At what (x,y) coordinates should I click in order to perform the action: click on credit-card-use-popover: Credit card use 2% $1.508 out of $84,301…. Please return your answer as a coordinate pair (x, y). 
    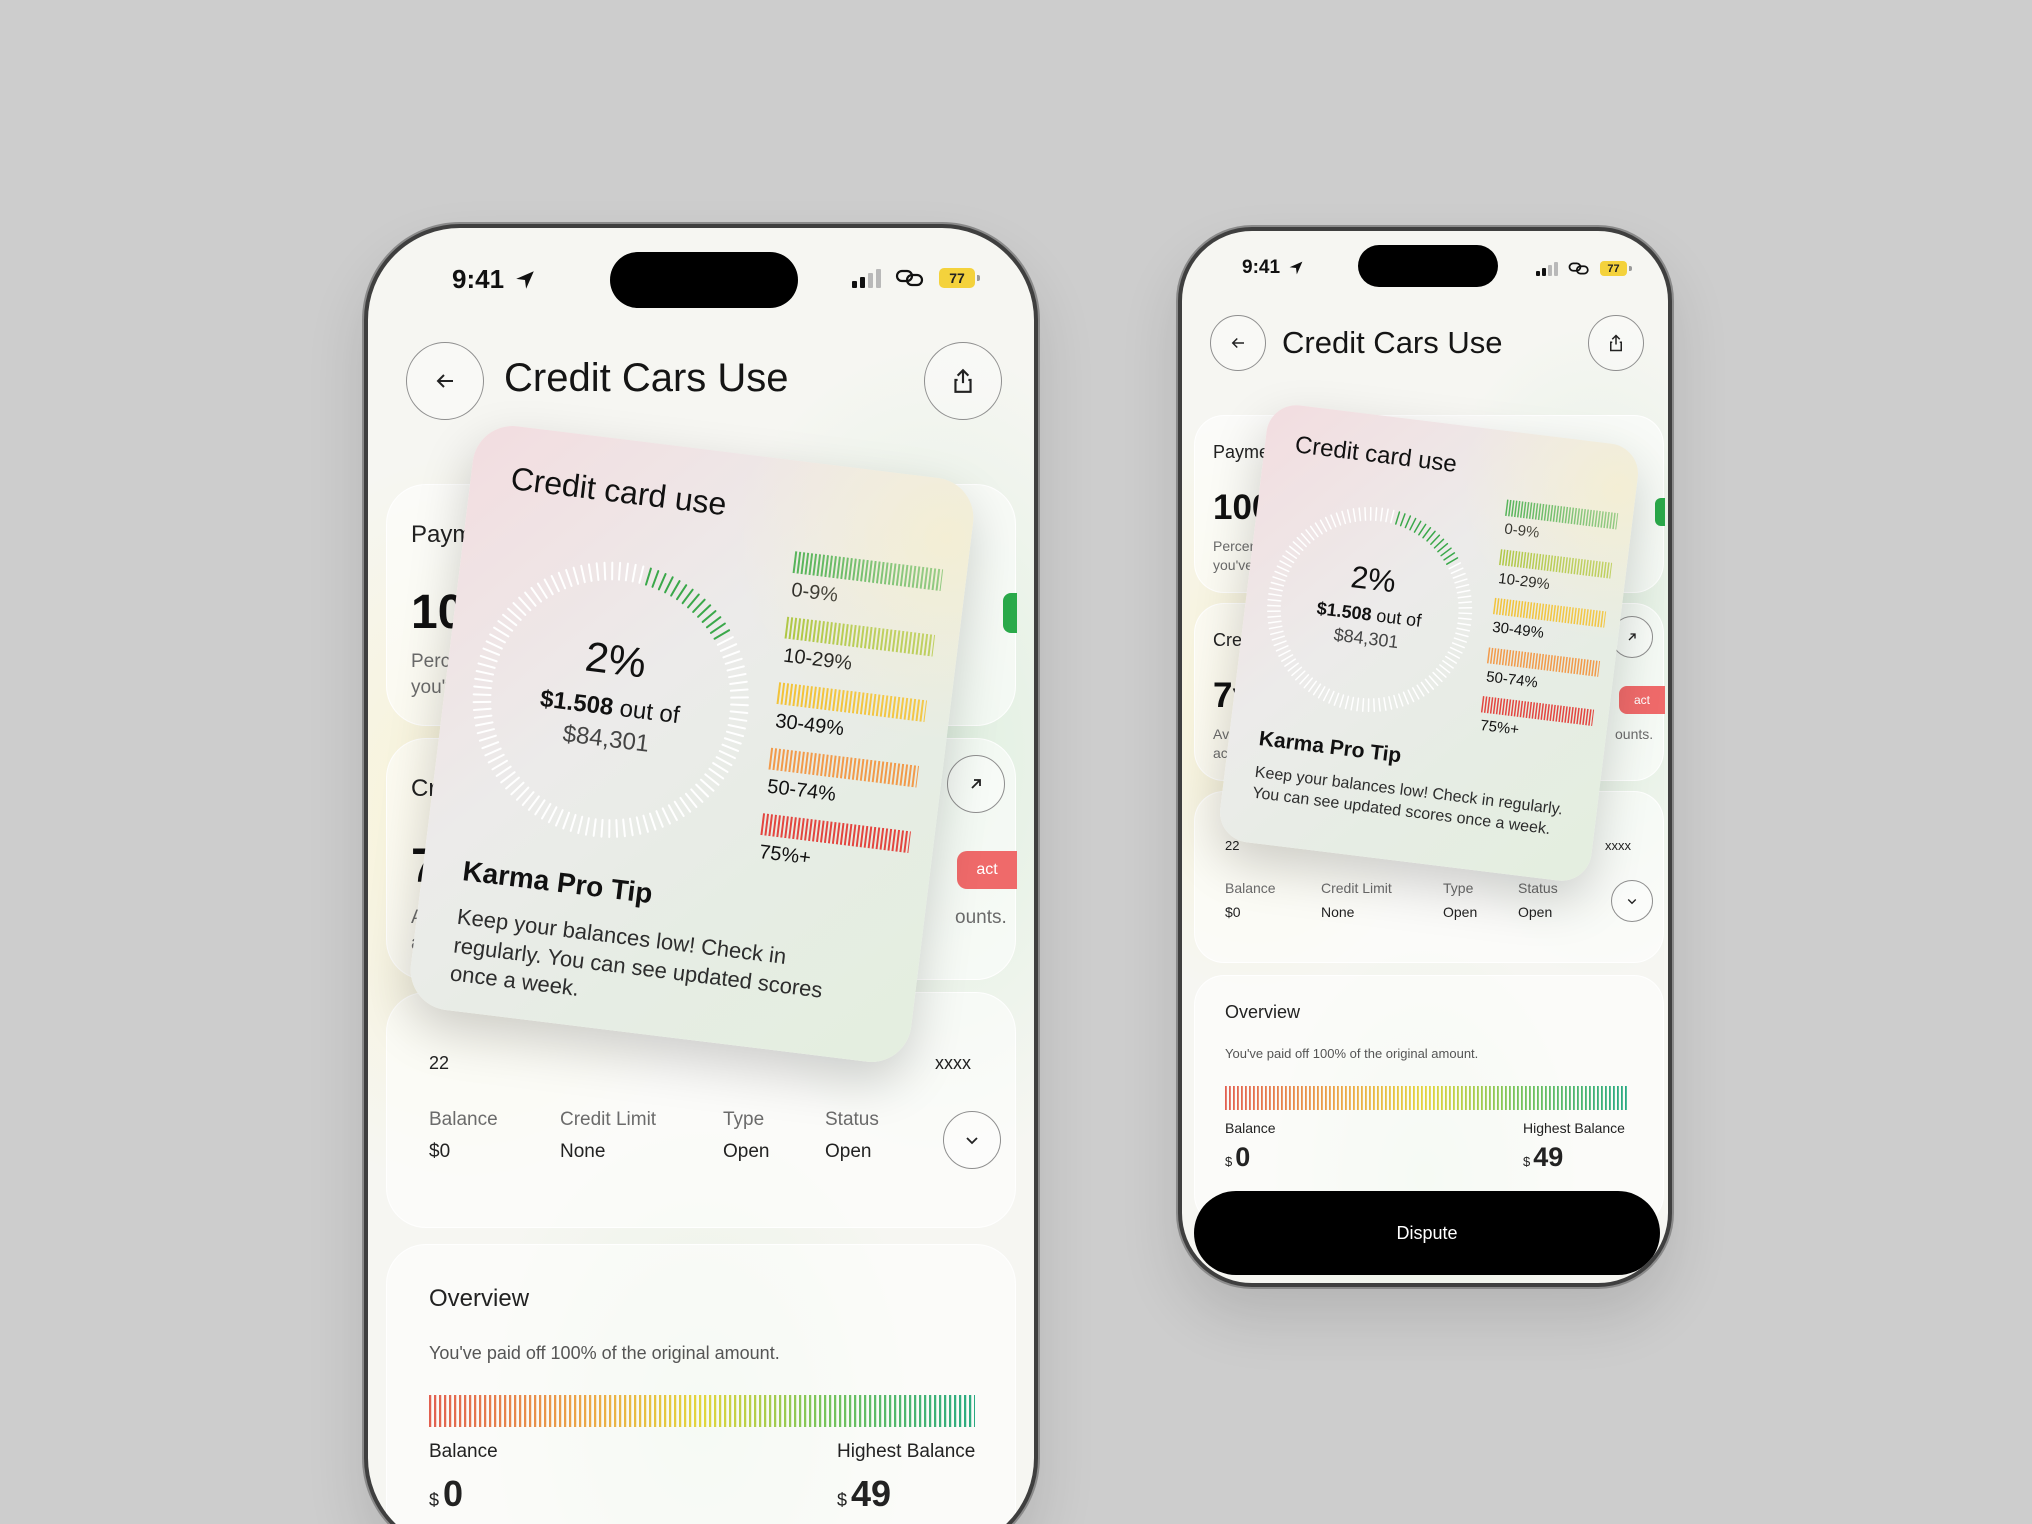
    Looking at the image, I should click on (1429, 643).